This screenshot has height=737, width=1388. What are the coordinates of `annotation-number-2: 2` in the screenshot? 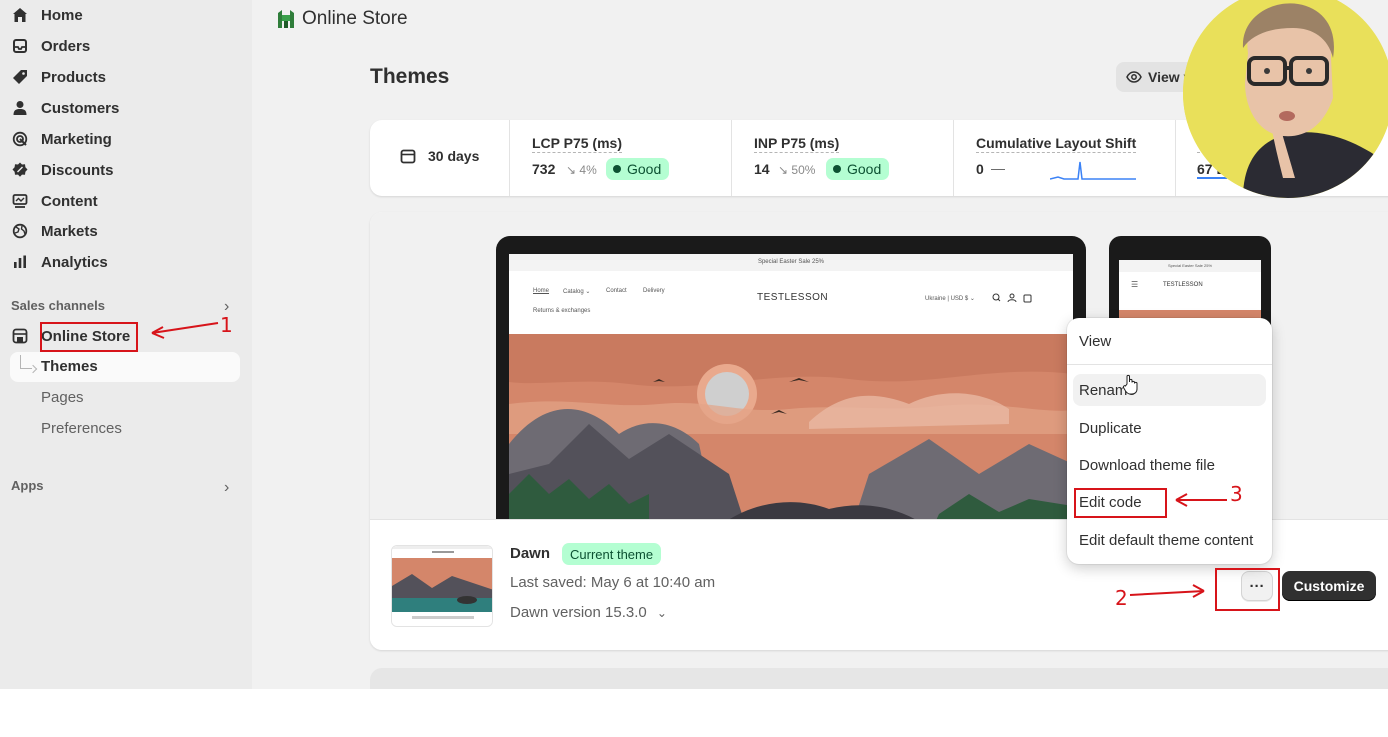 It's located at (1121, 598).